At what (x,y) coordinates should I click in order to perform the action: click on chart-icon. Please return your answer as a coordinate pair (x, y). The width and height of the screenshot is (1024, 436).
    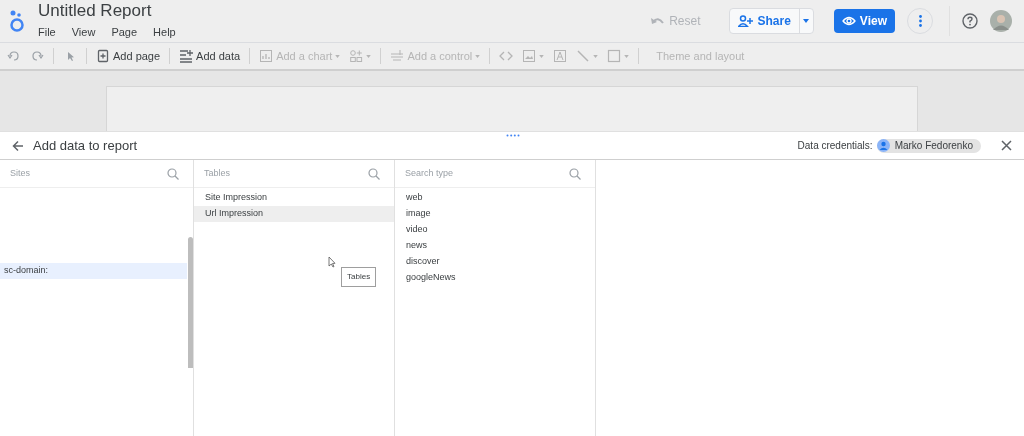
    Looking at the image, I should click on (266, 56).